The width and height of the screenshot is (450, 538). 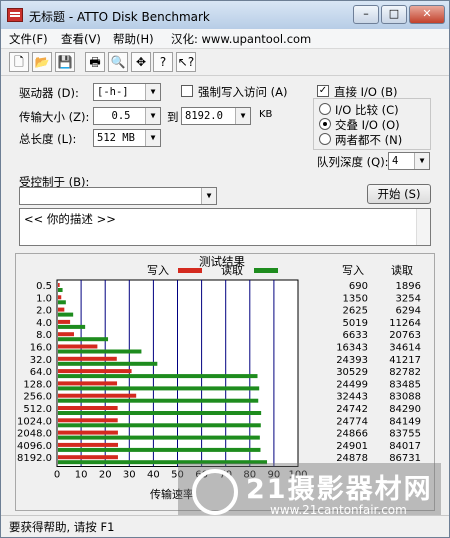 I want to click on total-length-select: 512 MB ▼, so click(x=127, y=138).